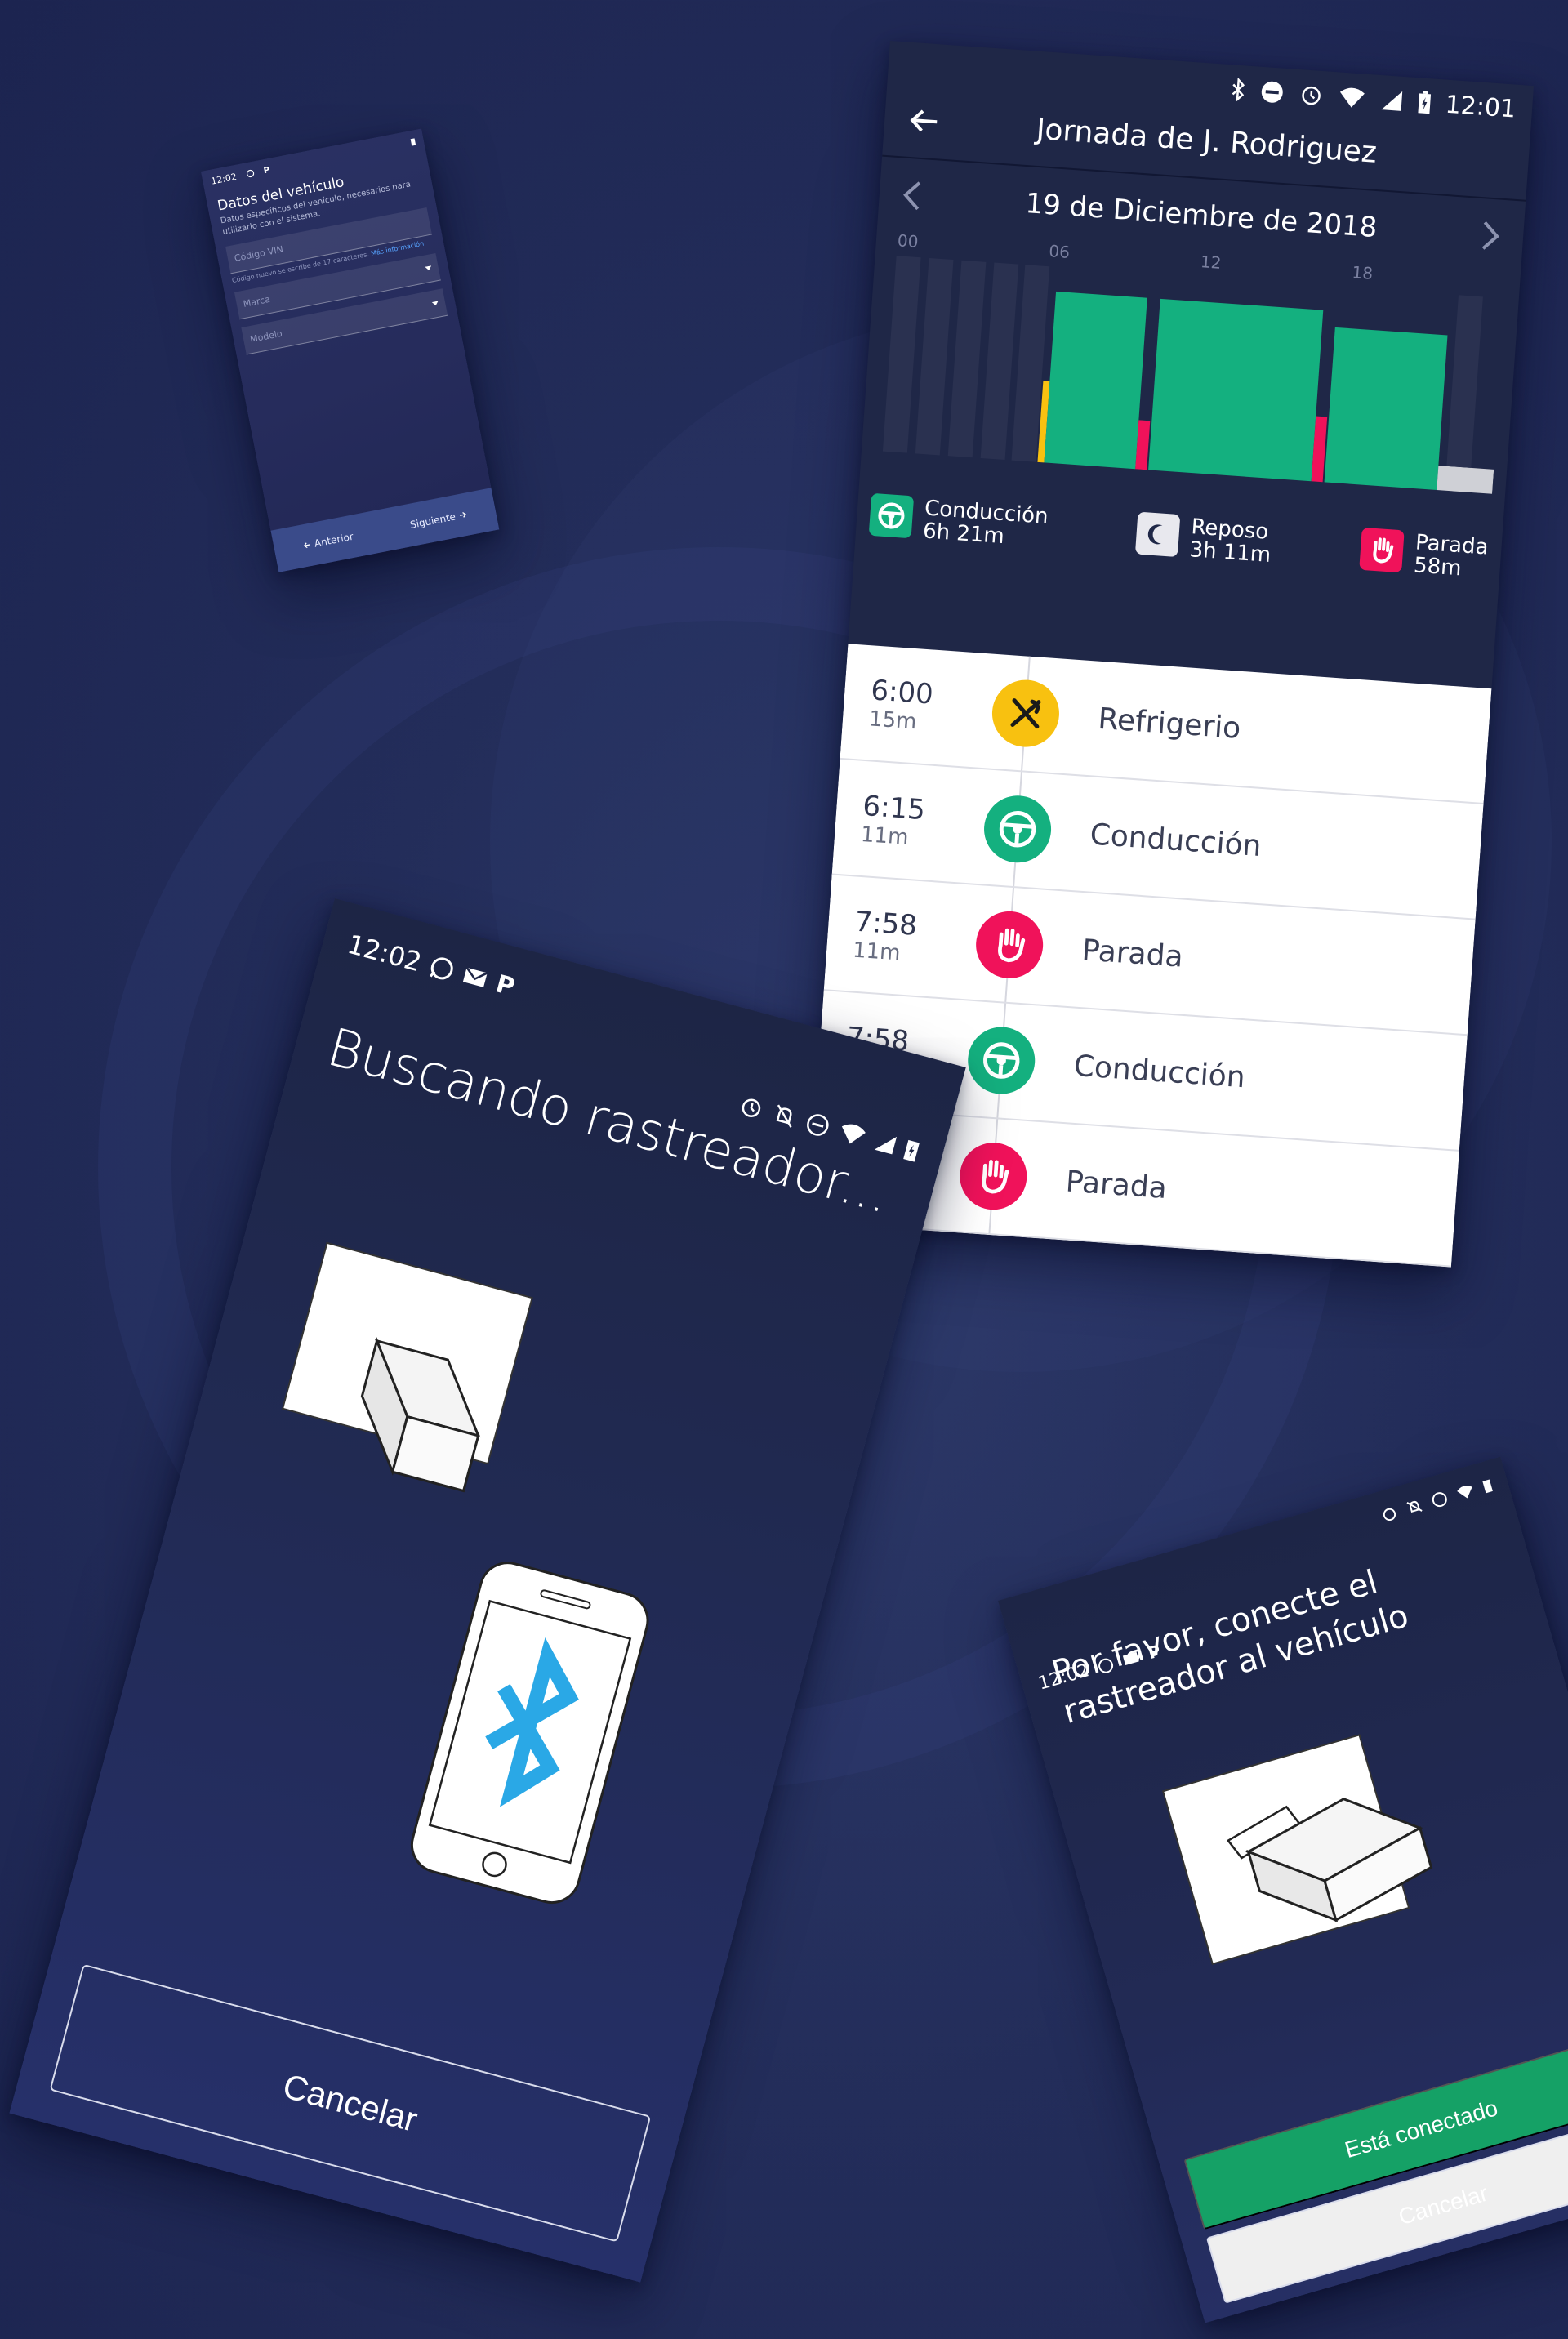  What do you see at coordinates (476, 977) in the screenshot?
I see `outlook-icon` at bounding box center [476, 977].